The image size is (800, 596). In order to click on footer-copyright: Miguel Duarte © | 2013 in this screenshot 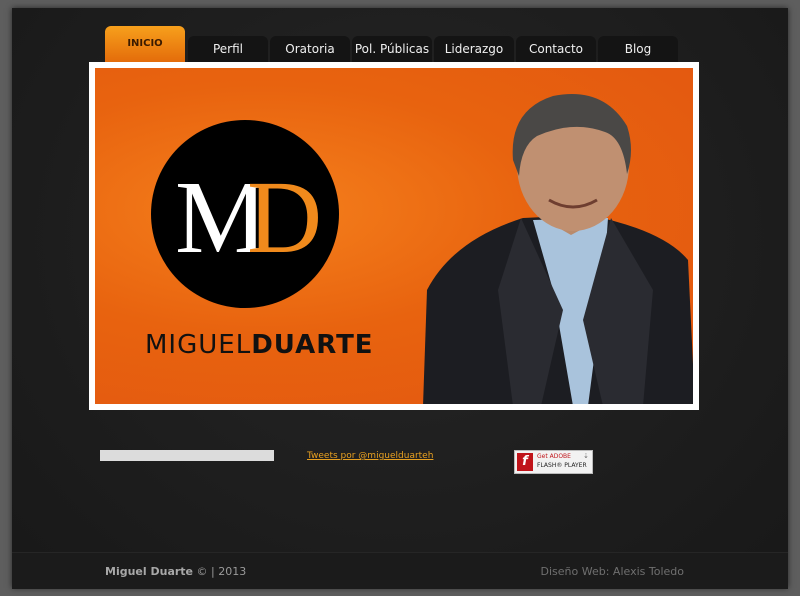, I will do `click(176, 571)`.